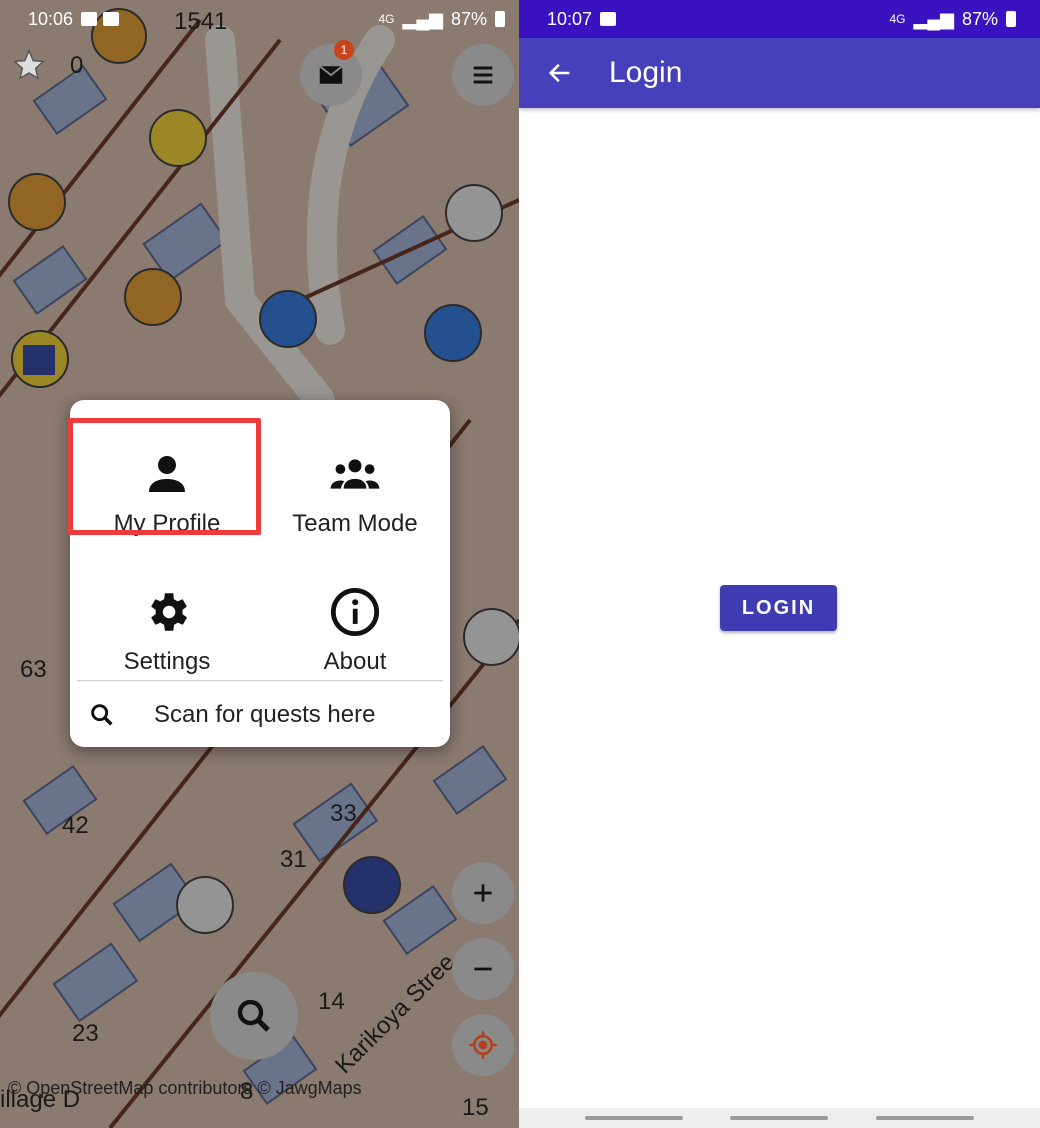 The height and width of the screenshot is (1128, 1040). What do you see at coordinates (167, 661) in the screenshot?
I see `menu-item-label: Settings` at bounding box center [167, 661].